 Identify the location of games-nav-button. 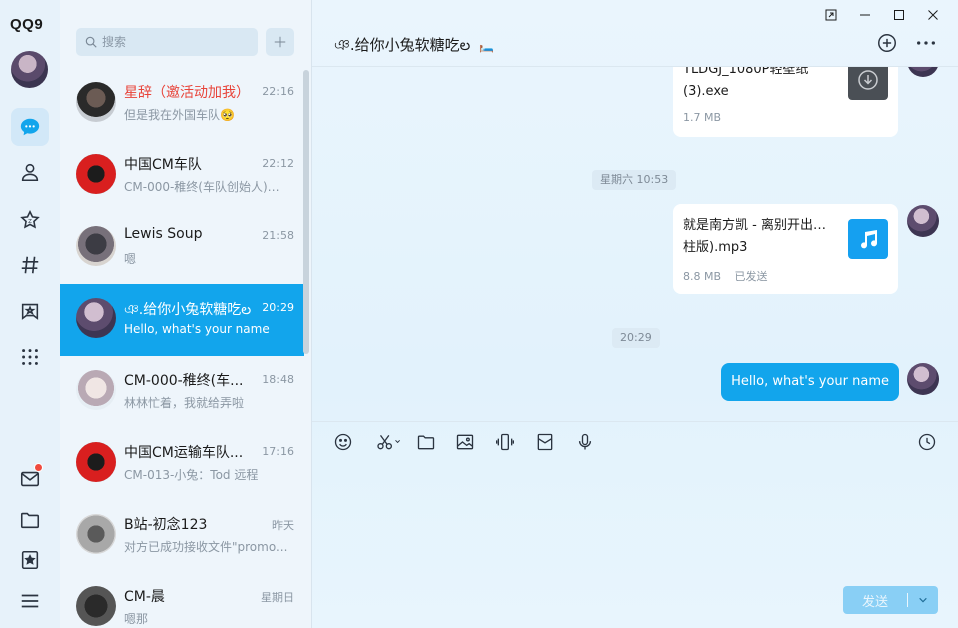
(30, 311).